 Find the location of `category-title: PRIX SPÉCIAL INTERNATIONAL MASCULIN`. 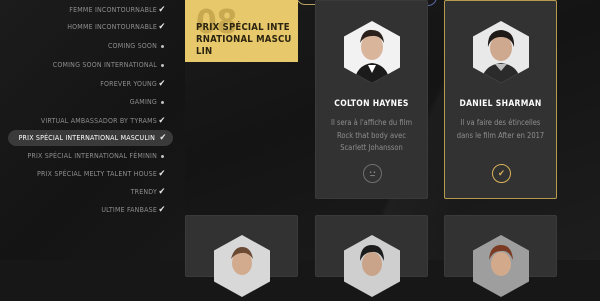

category-title: PRIX SPÉCIAL INTERNATIONAL MASCULIN is located at coordinates (244, 39).